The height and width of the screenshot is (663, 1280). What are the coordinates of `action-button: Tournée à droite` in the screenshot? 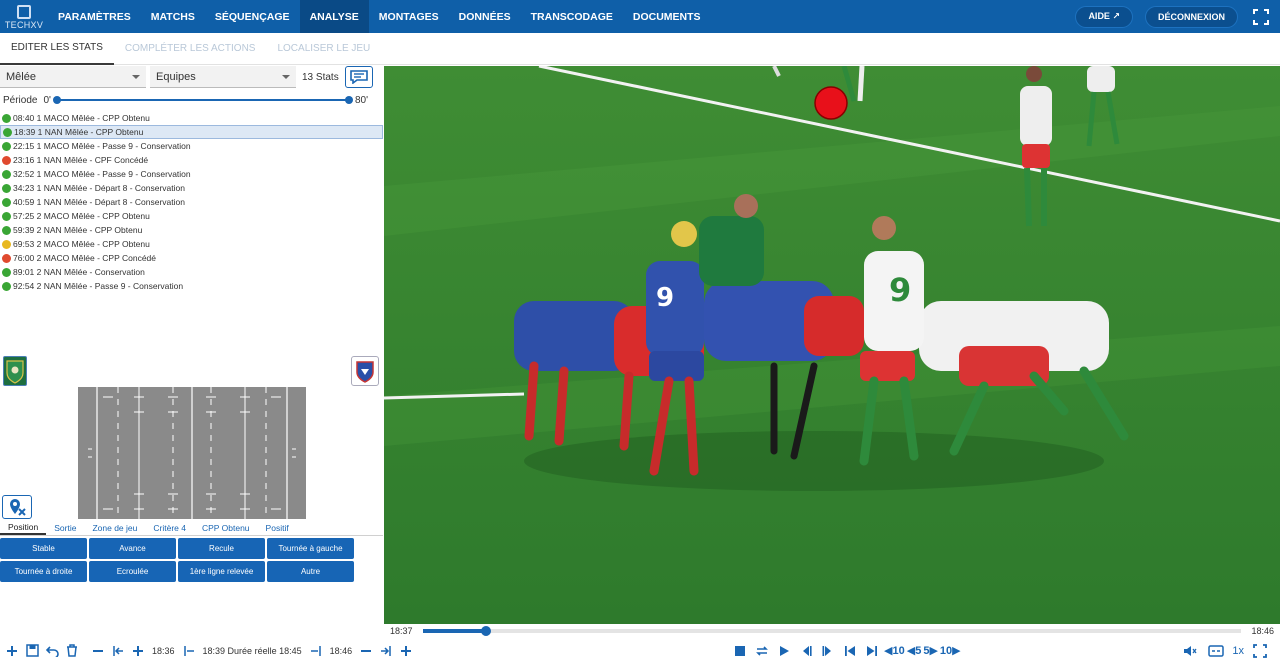 It's located at (43, 571).